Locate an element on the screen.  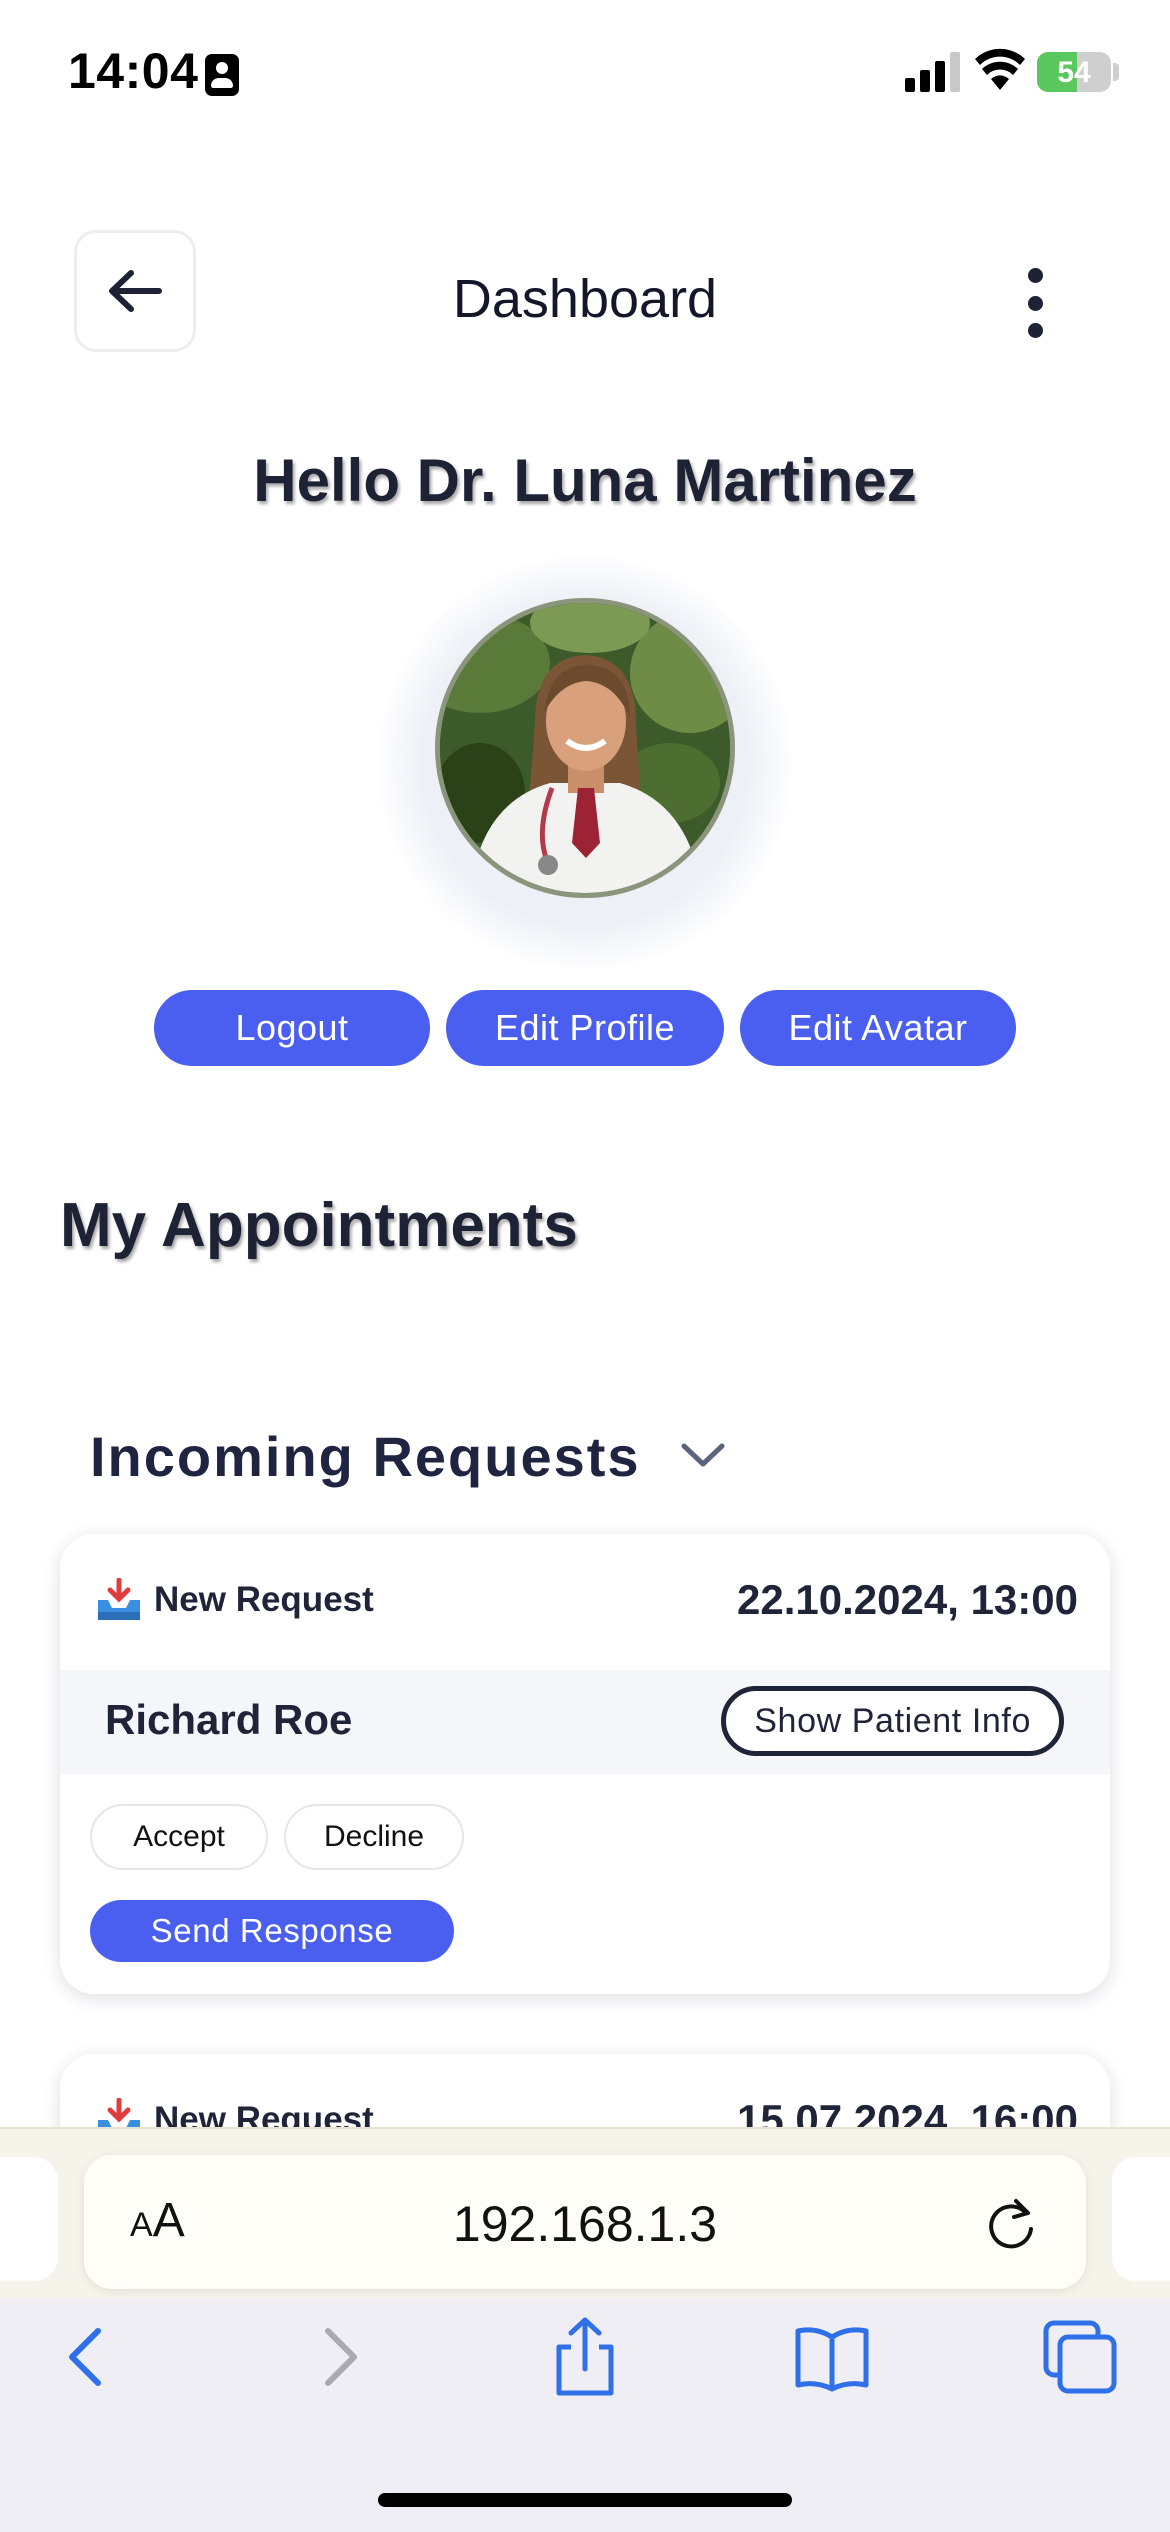
battery-charging-icon: 54 is located at coordinates (1074, 72).